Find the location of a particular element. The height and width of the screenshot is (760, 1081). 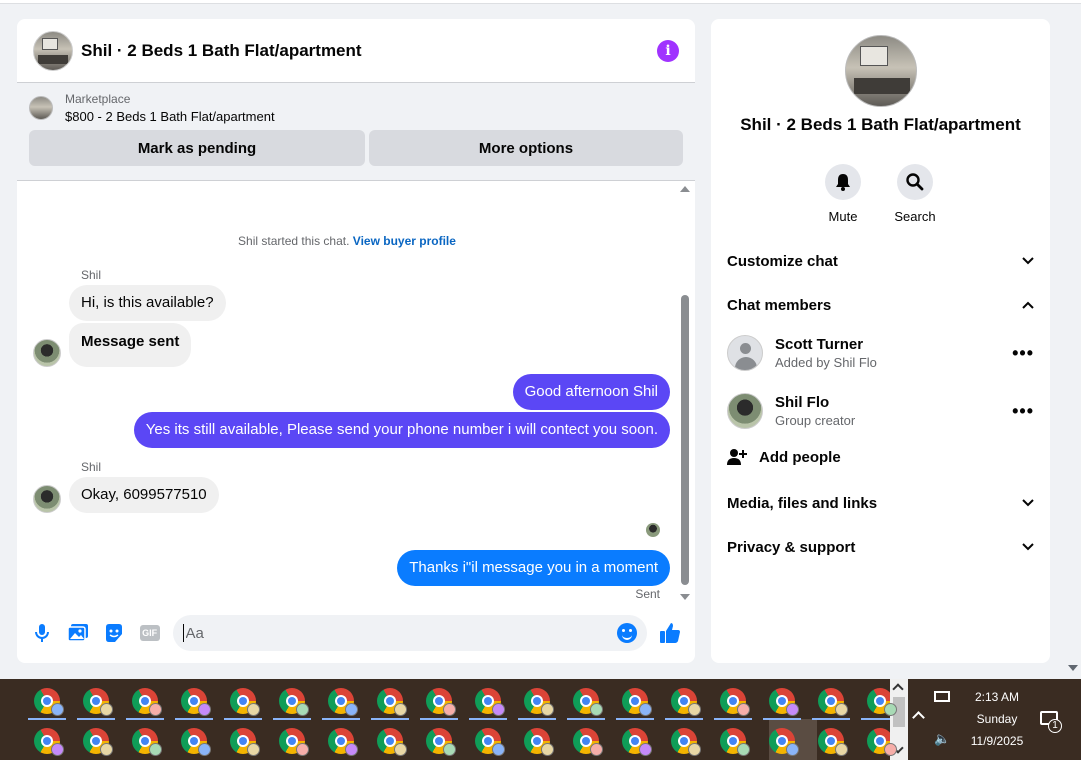

message-input is located at coordinates (399, 633).